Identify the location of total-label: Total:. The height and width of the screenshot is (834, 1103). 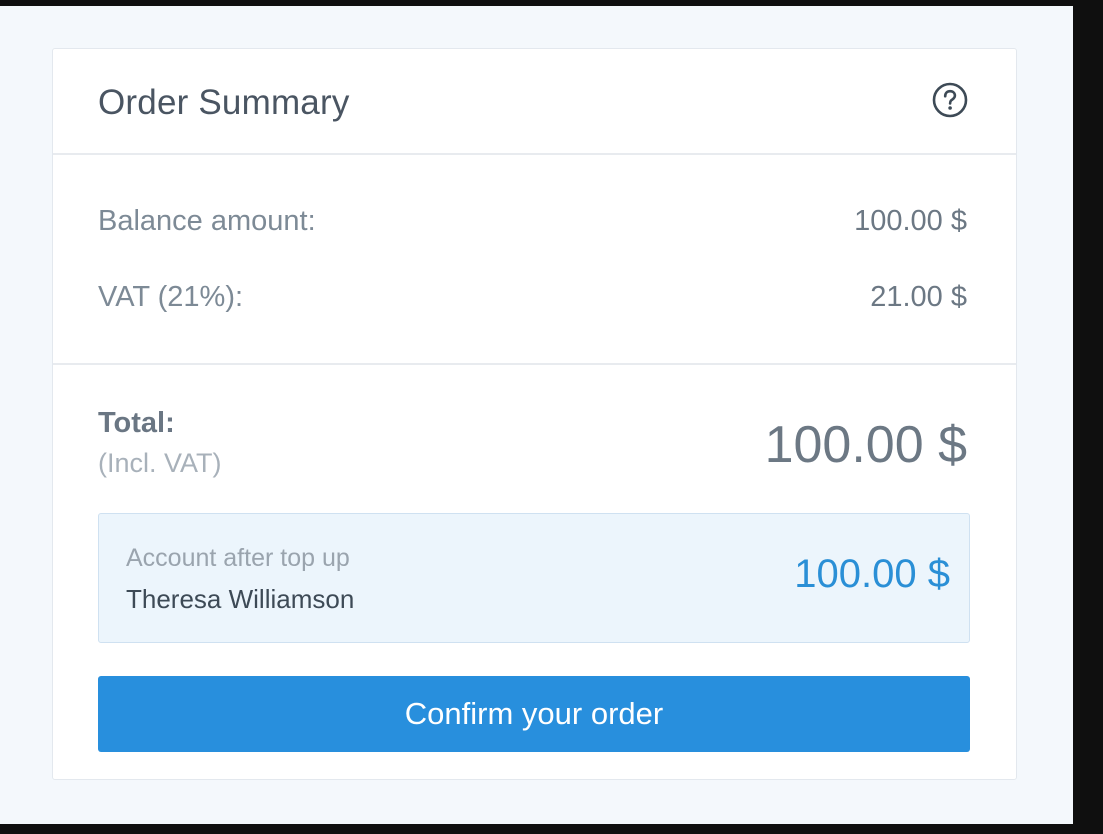
(136, 423).